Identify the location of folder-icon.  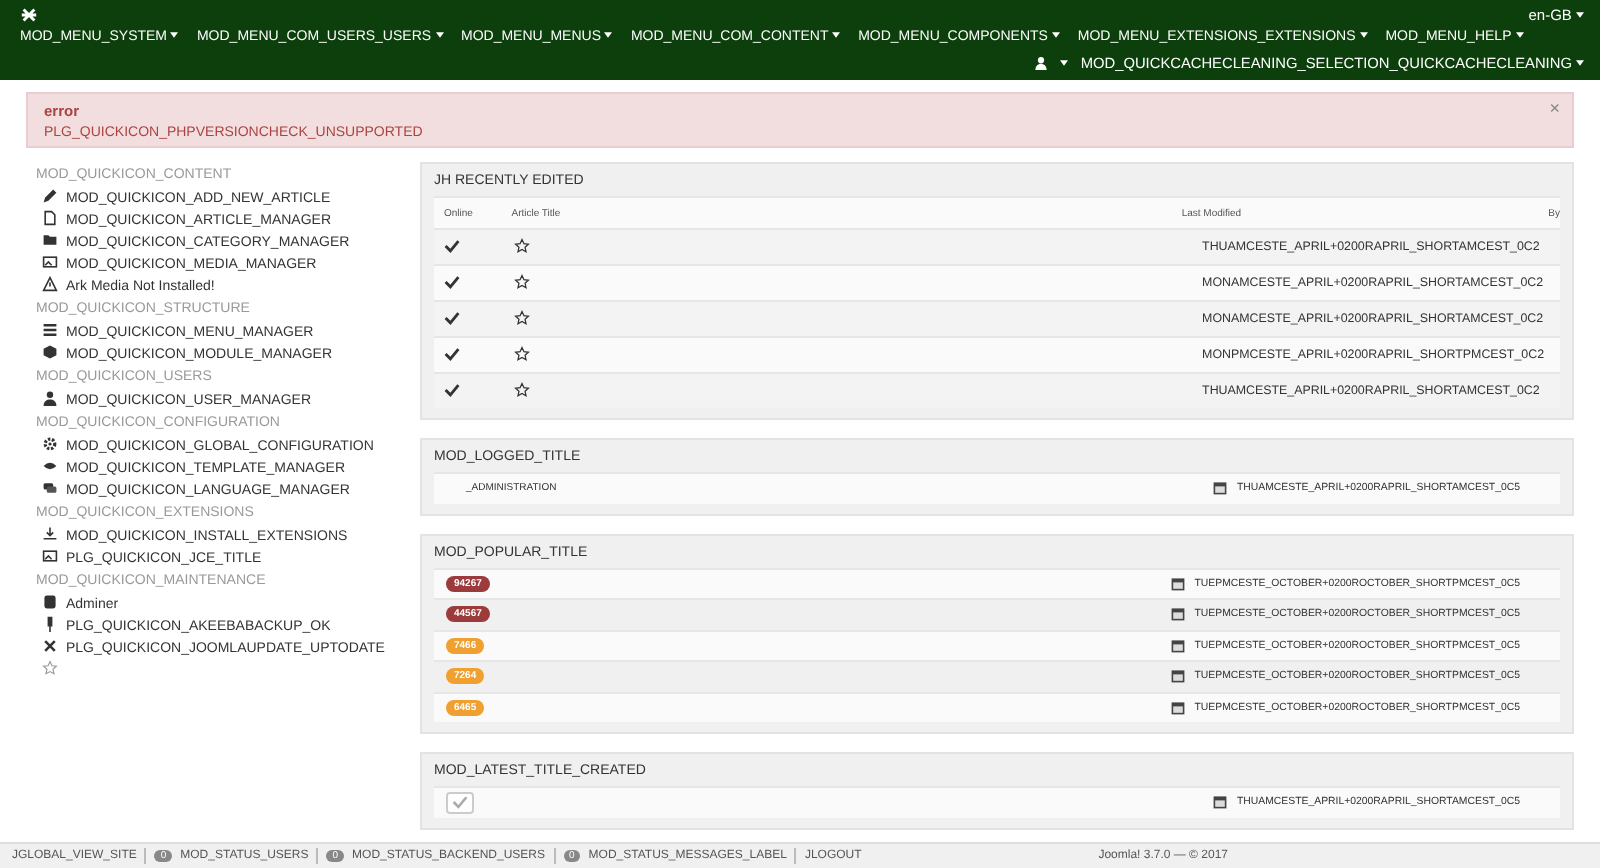
(50, 240).